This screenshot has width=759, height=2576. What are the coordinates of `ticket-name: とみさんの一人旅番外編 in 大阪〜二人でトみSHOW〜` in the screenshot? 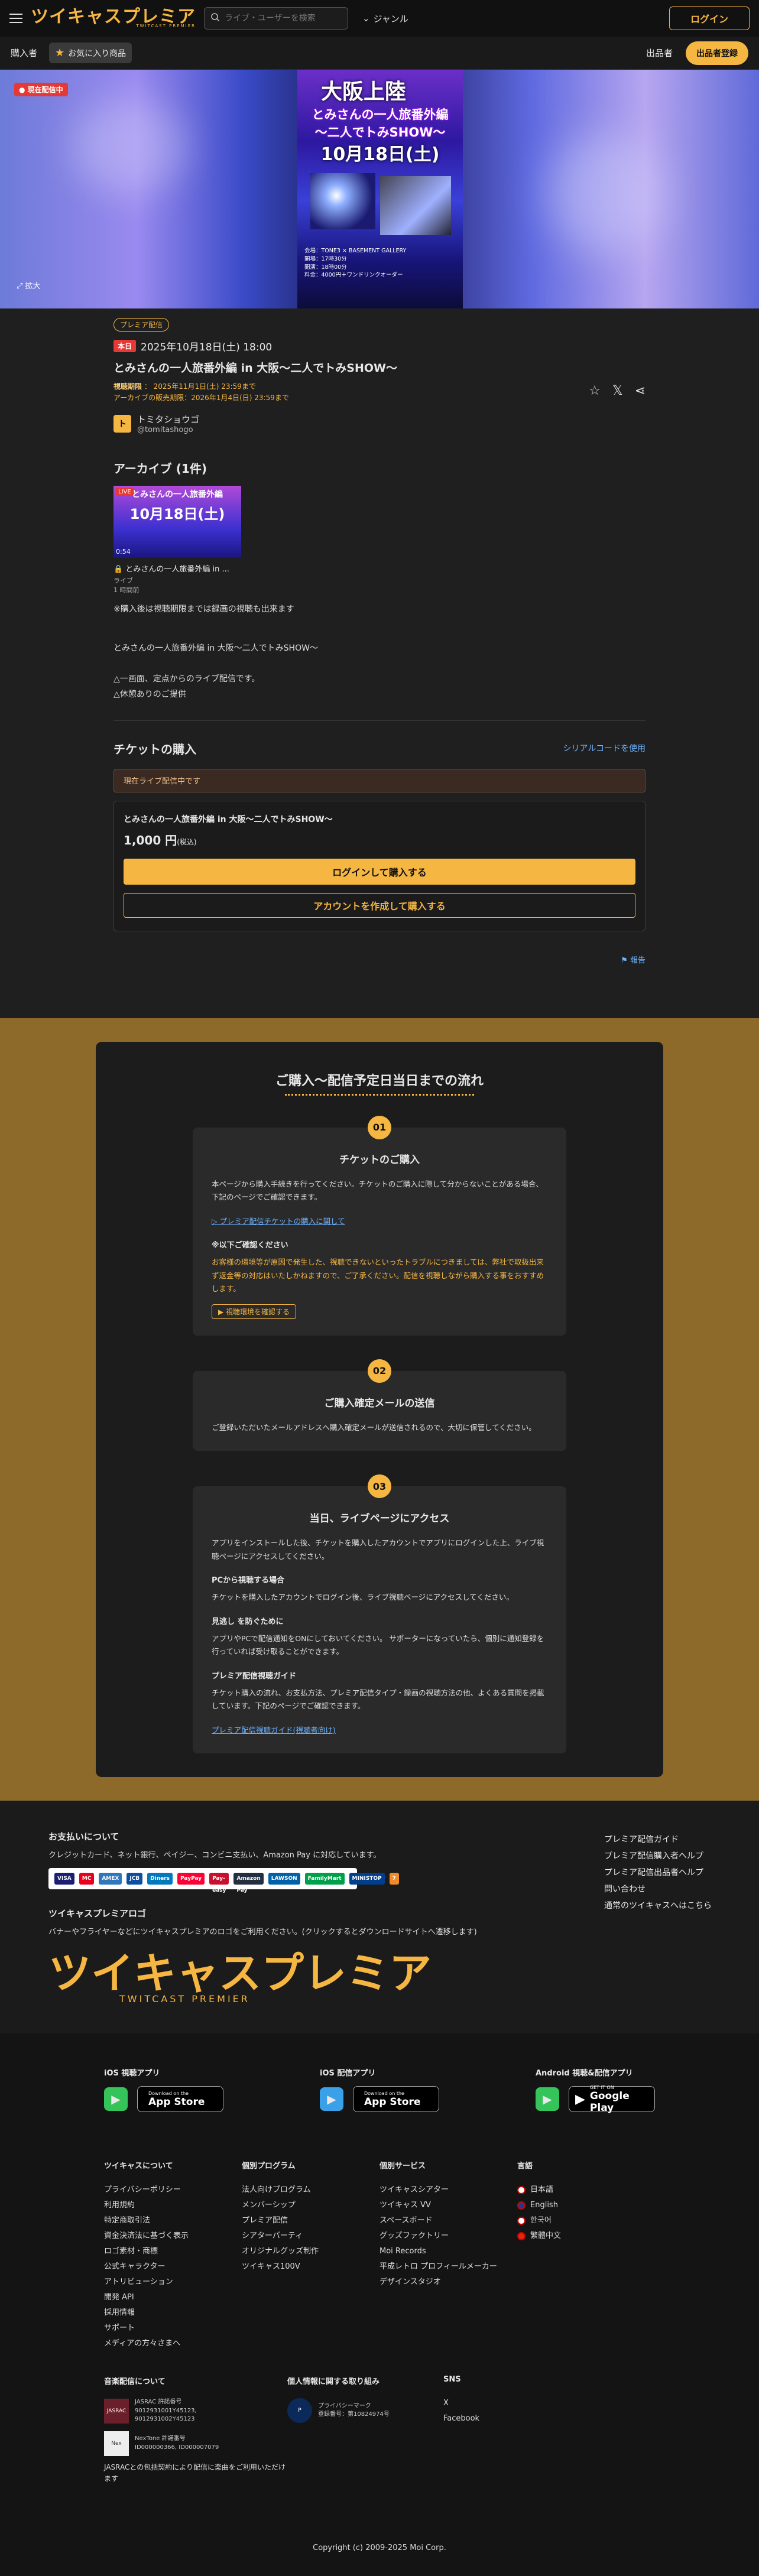 It's located at (228, 819).